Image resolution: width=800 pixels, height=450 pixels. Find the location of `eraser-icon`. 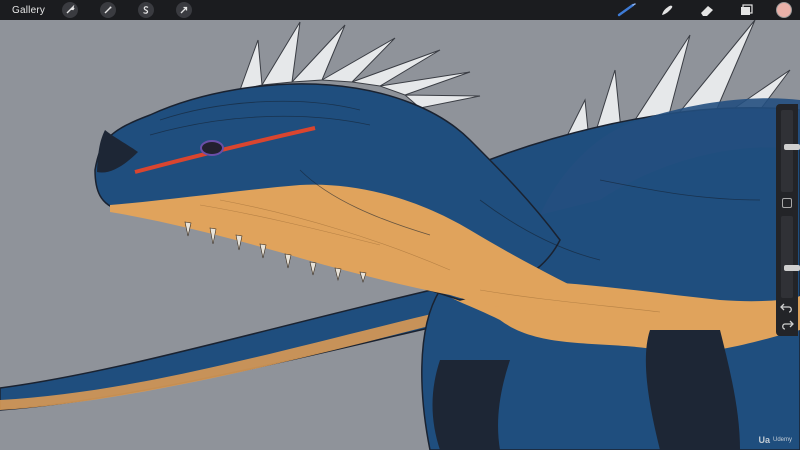

eraser-icon is located at coordinates (707, 11).